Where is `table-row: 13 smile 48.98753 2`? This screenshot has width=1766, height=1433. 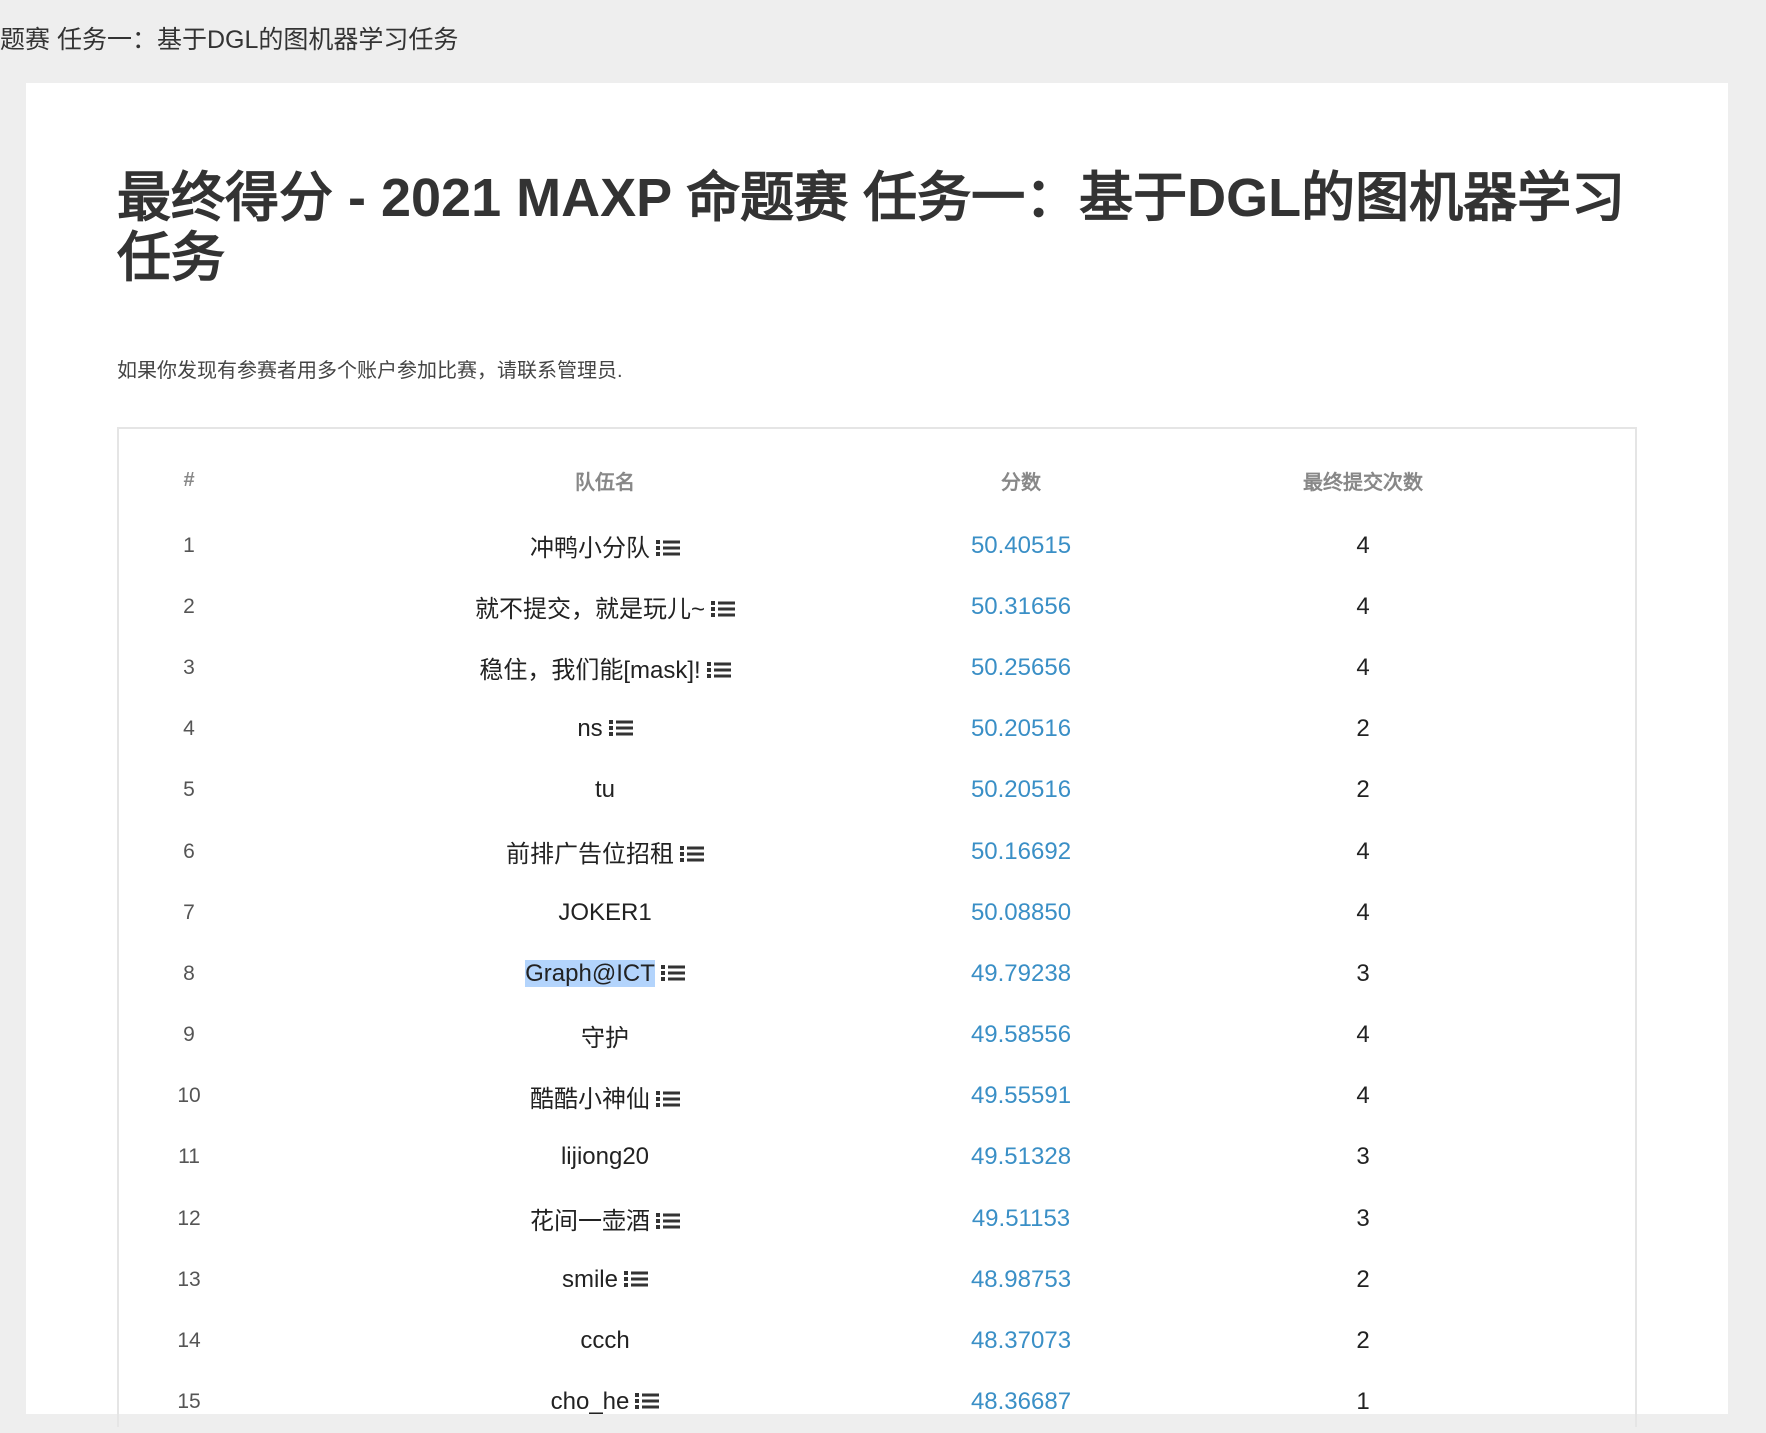 table-row: 13 smile 48.98753 2 is located at coordinates (877, 1279).